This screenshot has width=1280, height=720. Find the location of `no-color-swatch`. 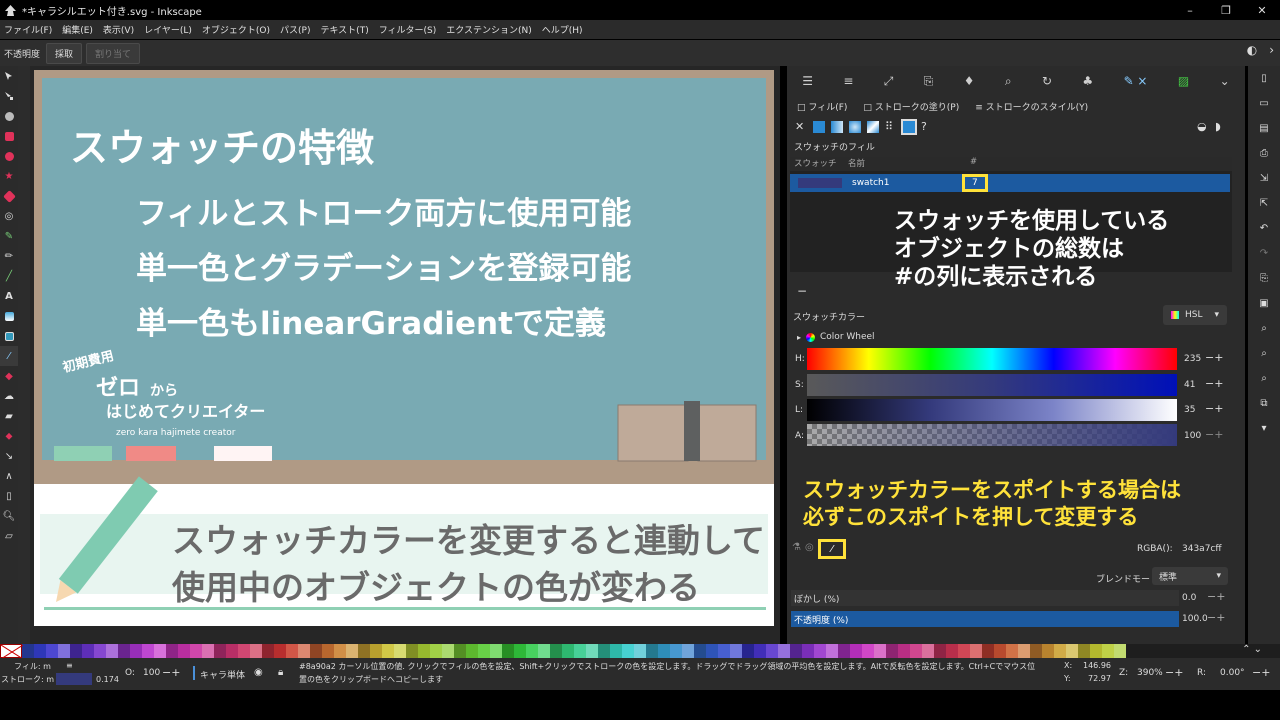

no-color-swatch is located at coordinates (11, 651).